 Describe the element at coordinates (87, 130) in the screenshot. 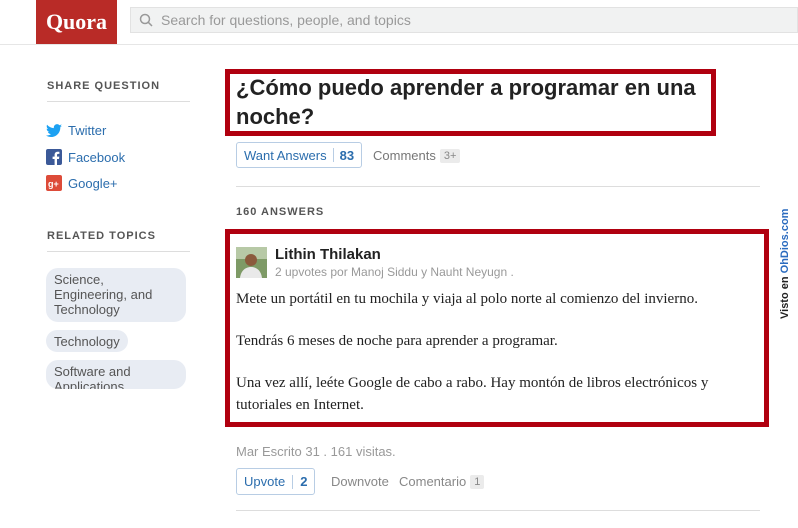

I see `share-twitter-label: Twitter` at that location.